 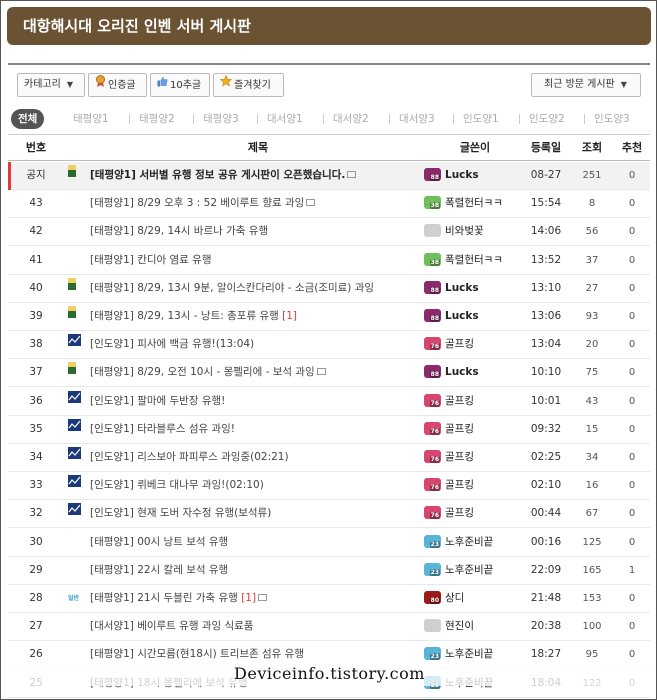 I want to click on post-title-link: [인도양1] 뤼베크 대나무 과잉!(02:10), so click(x=255, y=485).